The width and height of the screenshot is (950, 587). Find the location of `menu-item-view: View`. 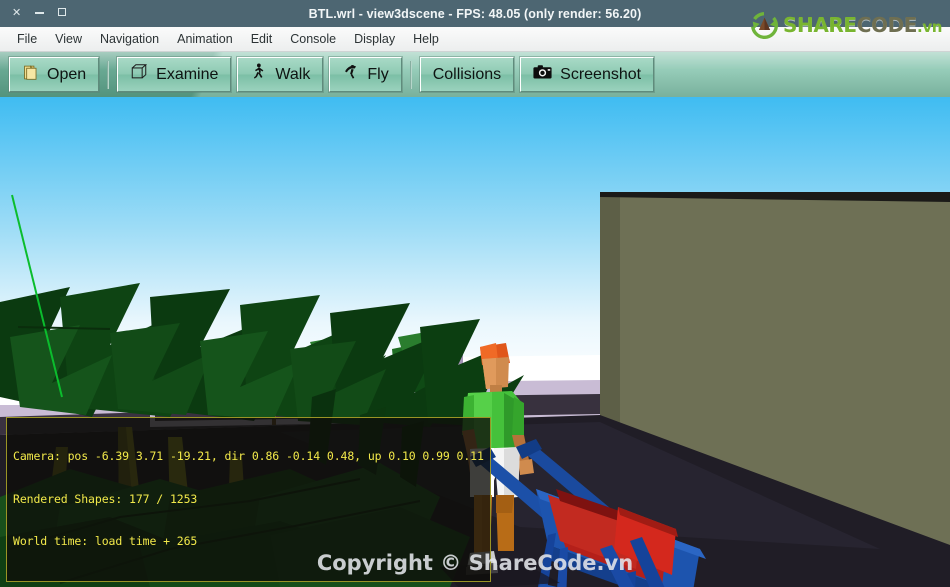

menu-item-view: View is located at coordinates (68, 39).